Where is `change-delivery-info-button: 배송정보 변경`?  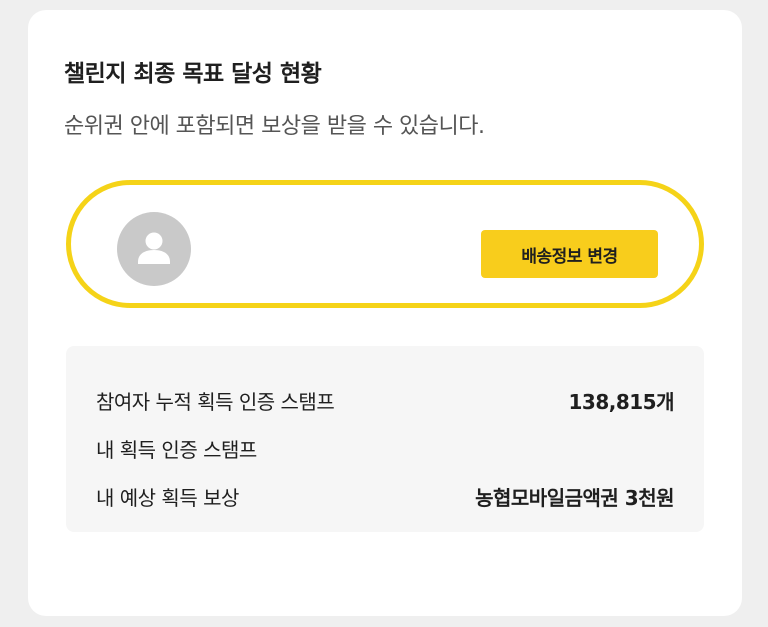
change-delivery-info-button: 배송정보 변경 is located at coordinates (569, 254).